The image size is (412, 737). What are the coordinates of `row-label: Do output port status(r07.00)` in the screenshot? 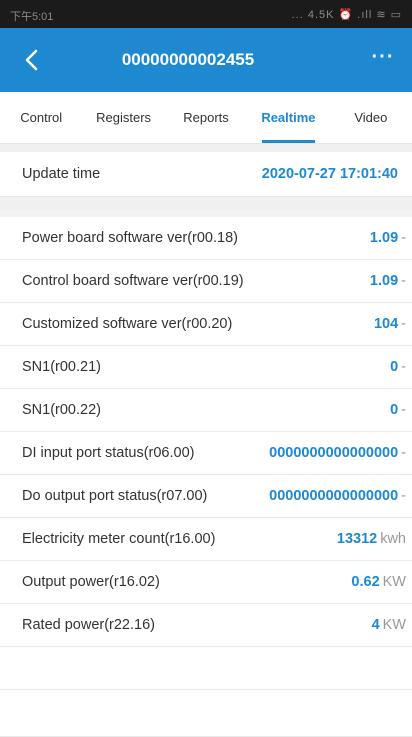 It's located at (115, 496).